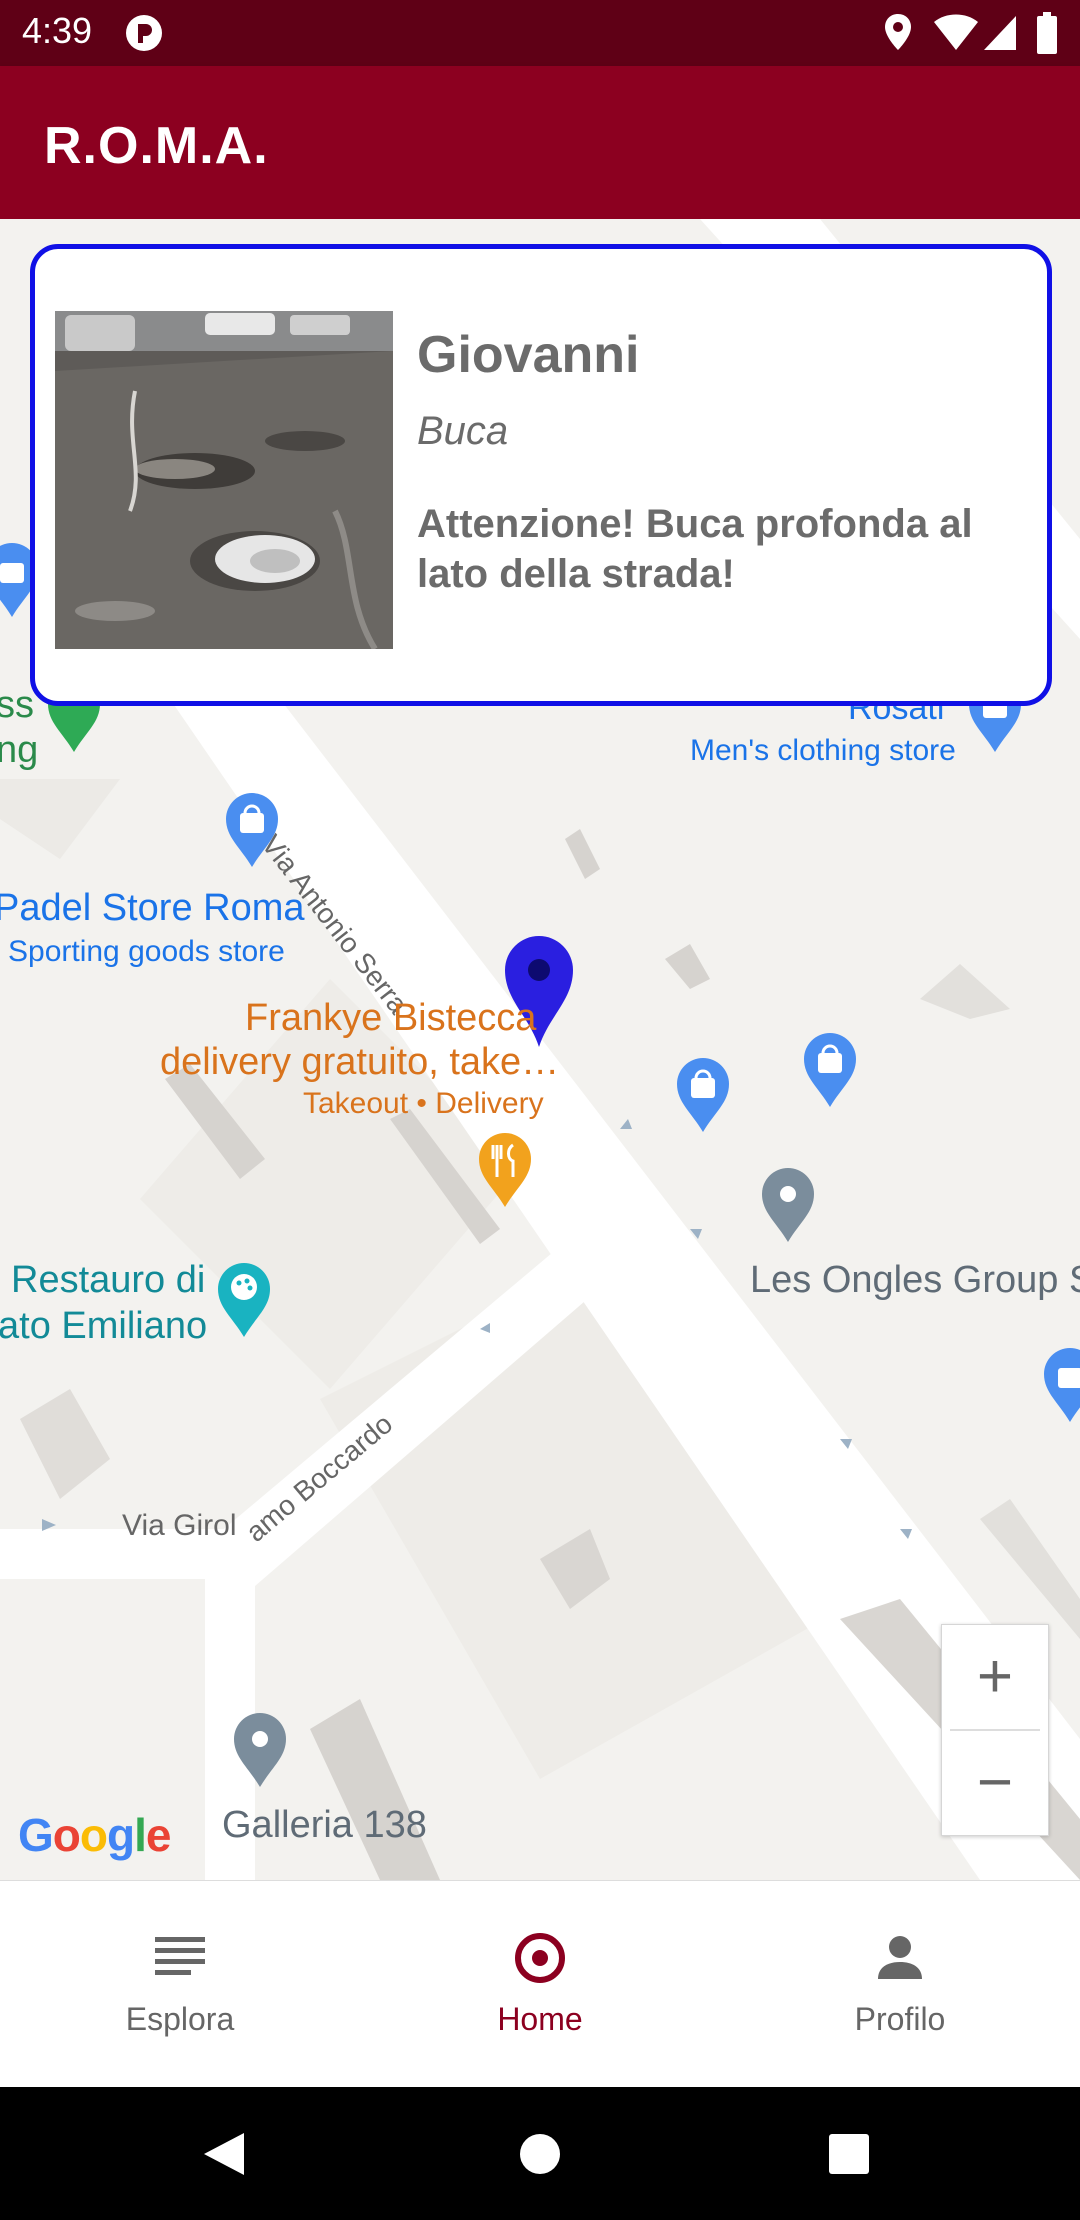 The height and width of the screenshot is (2220, 1080). Describe the element at coordinates (540, 142) in the screenshot. I see `app-bar: R.O.M.A.` at that location.